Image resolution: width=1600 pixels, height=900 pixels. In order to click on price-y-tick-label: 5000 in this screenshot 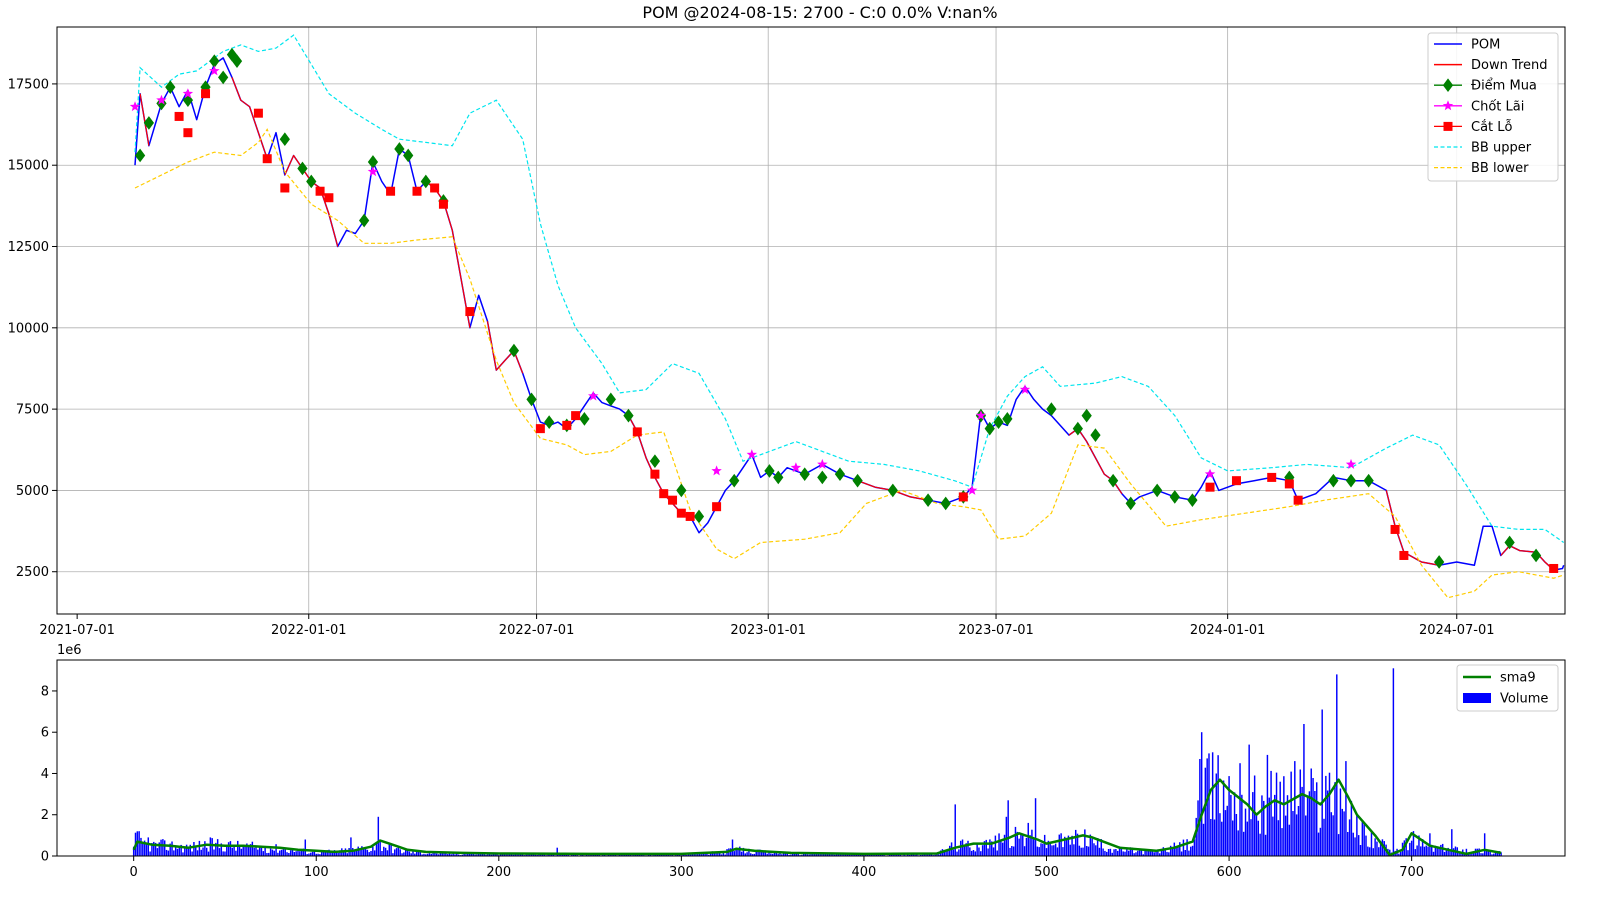, I will do `click(32, 491)`.